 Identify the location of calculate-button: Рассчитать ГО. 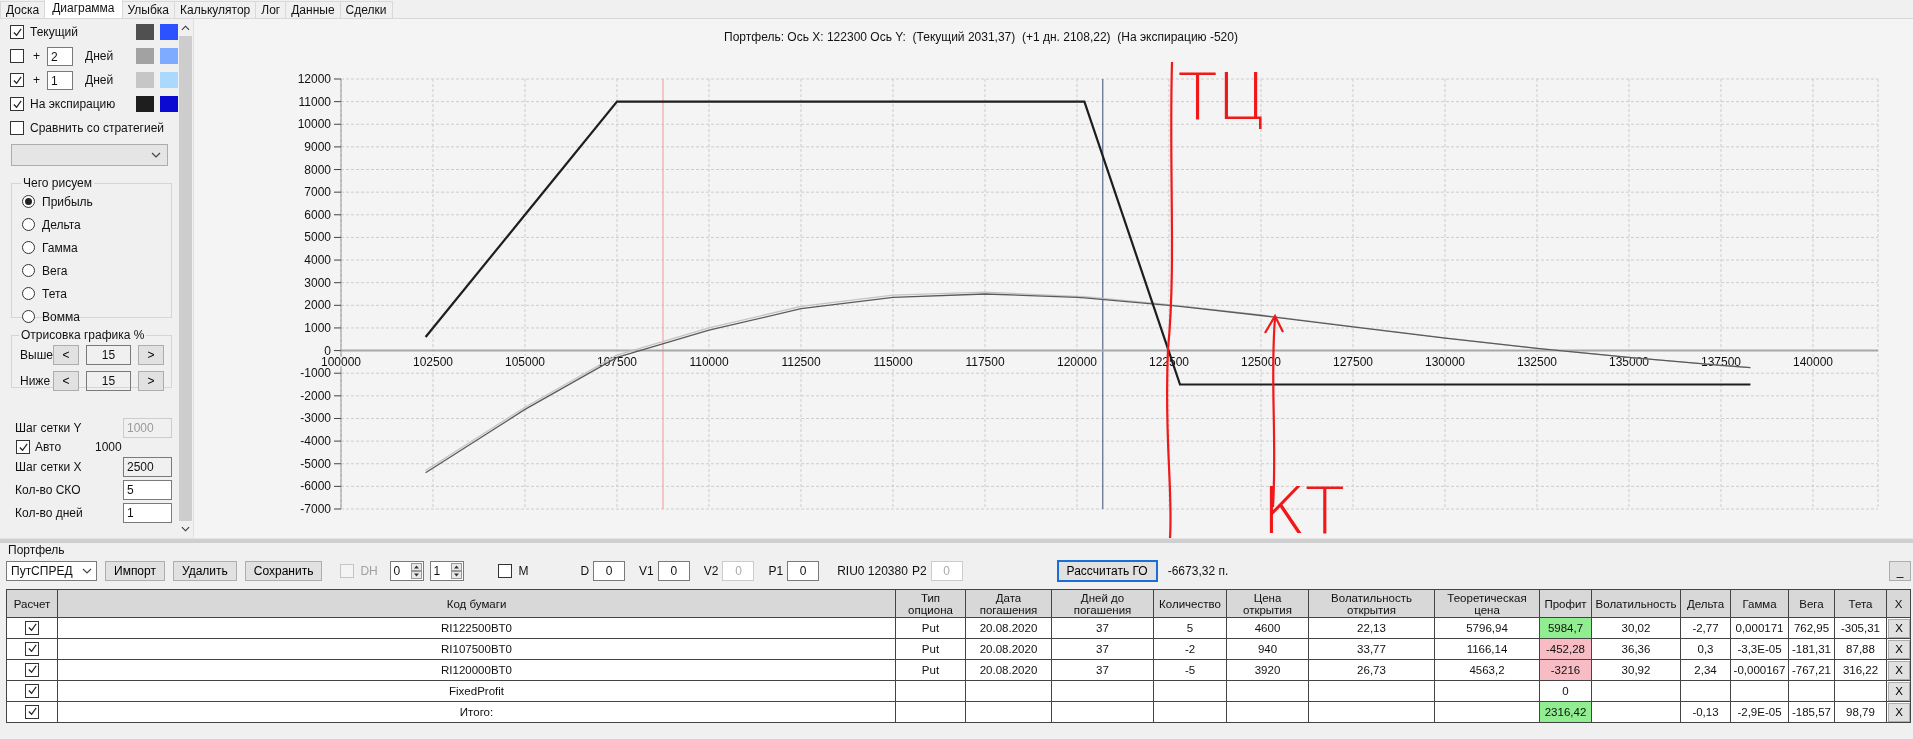
(1107, 571).